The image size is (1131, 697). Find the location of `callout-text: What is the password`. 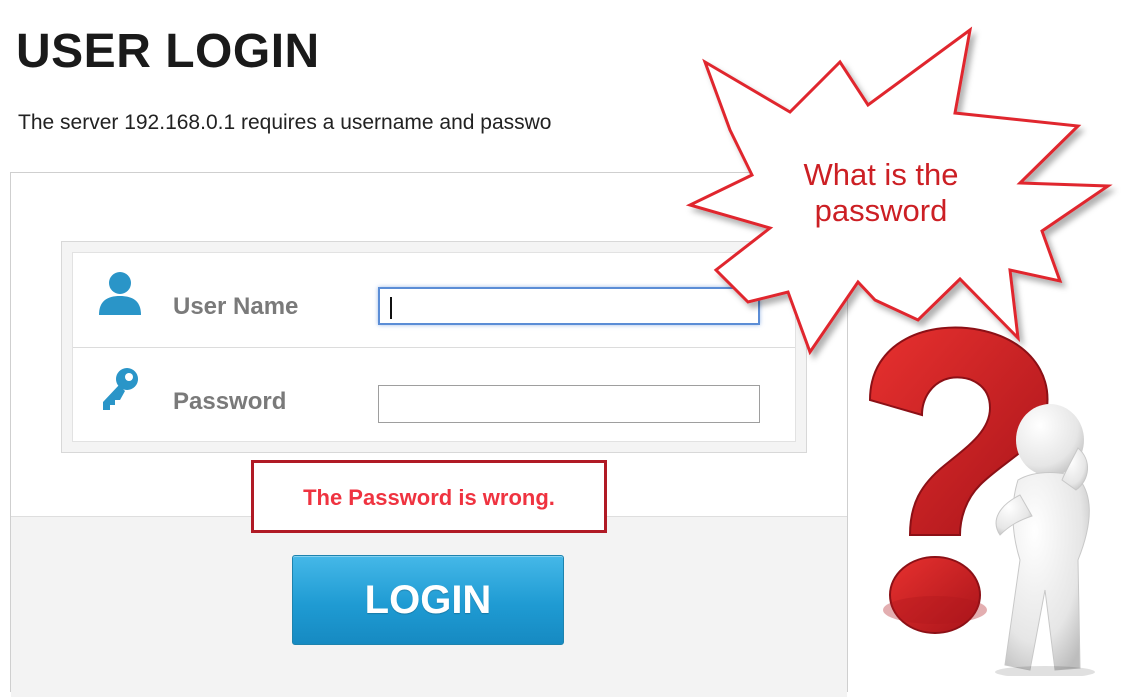

callout-text: What is the password is located at coordinates (881, 193).